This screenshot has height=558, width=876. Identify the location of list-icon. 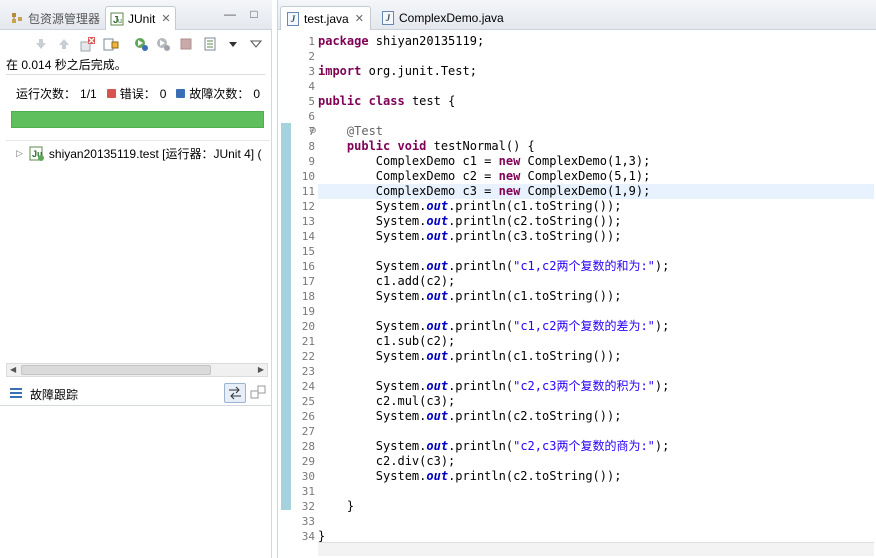
(17, 394).